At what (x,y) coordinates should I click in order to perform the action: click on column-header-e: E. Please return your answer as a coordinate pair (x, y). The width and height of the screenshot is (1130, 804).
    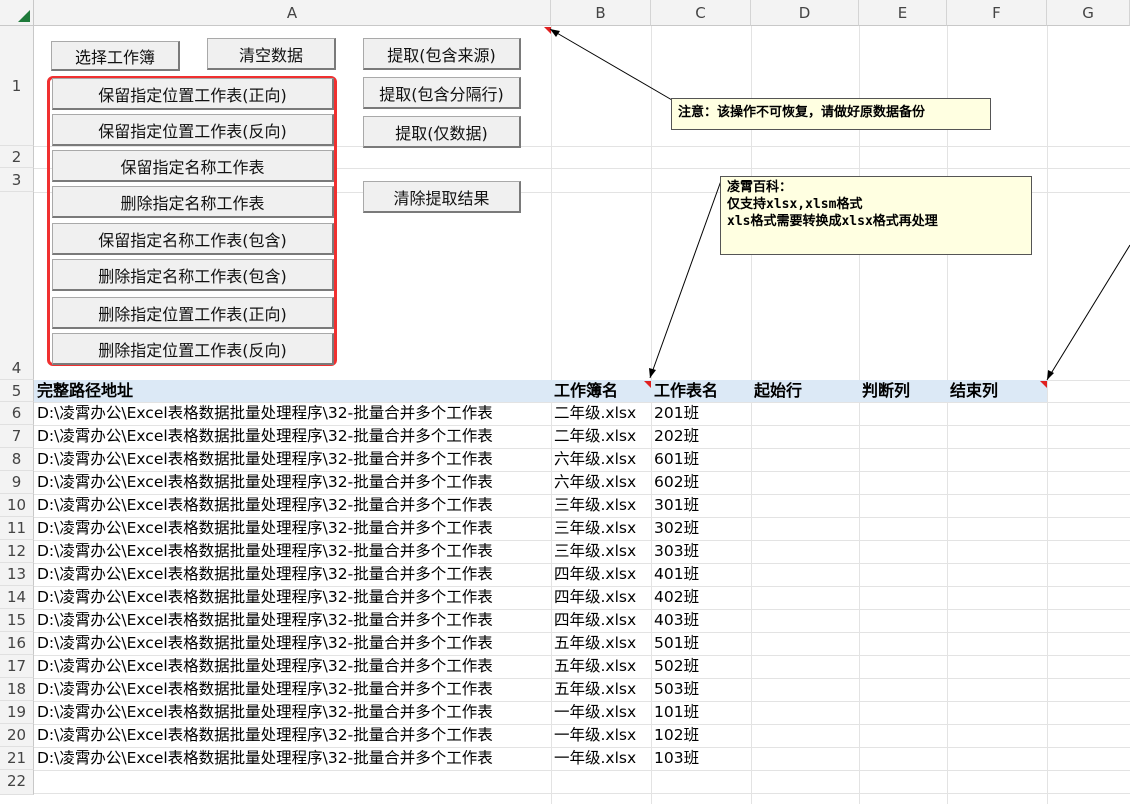
    Looking at the image, I should click on (903, 13).